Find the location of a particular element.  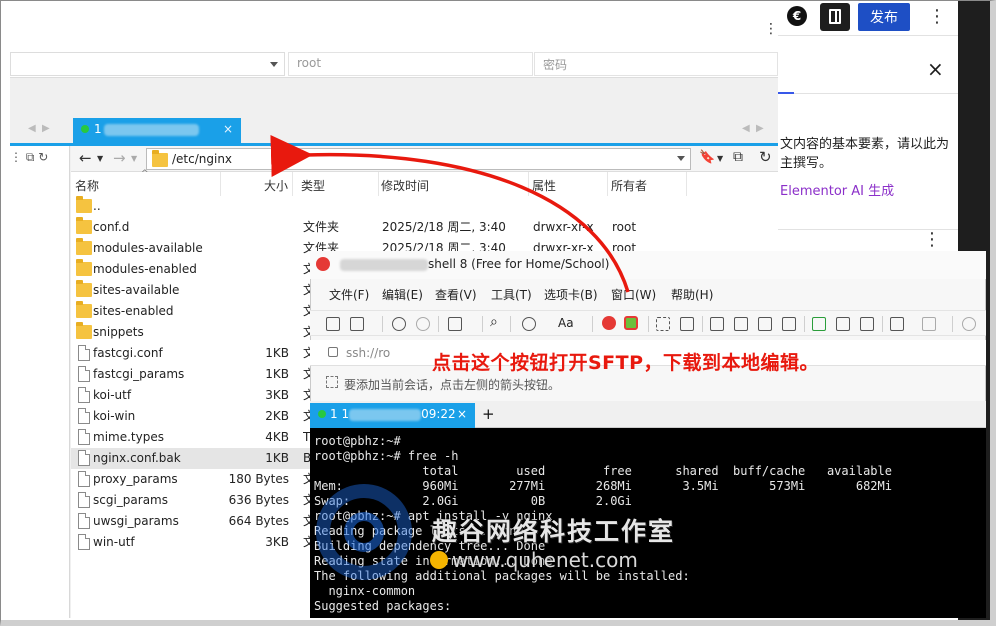

watermark-logo-inner is located at coordinates (364, 532).